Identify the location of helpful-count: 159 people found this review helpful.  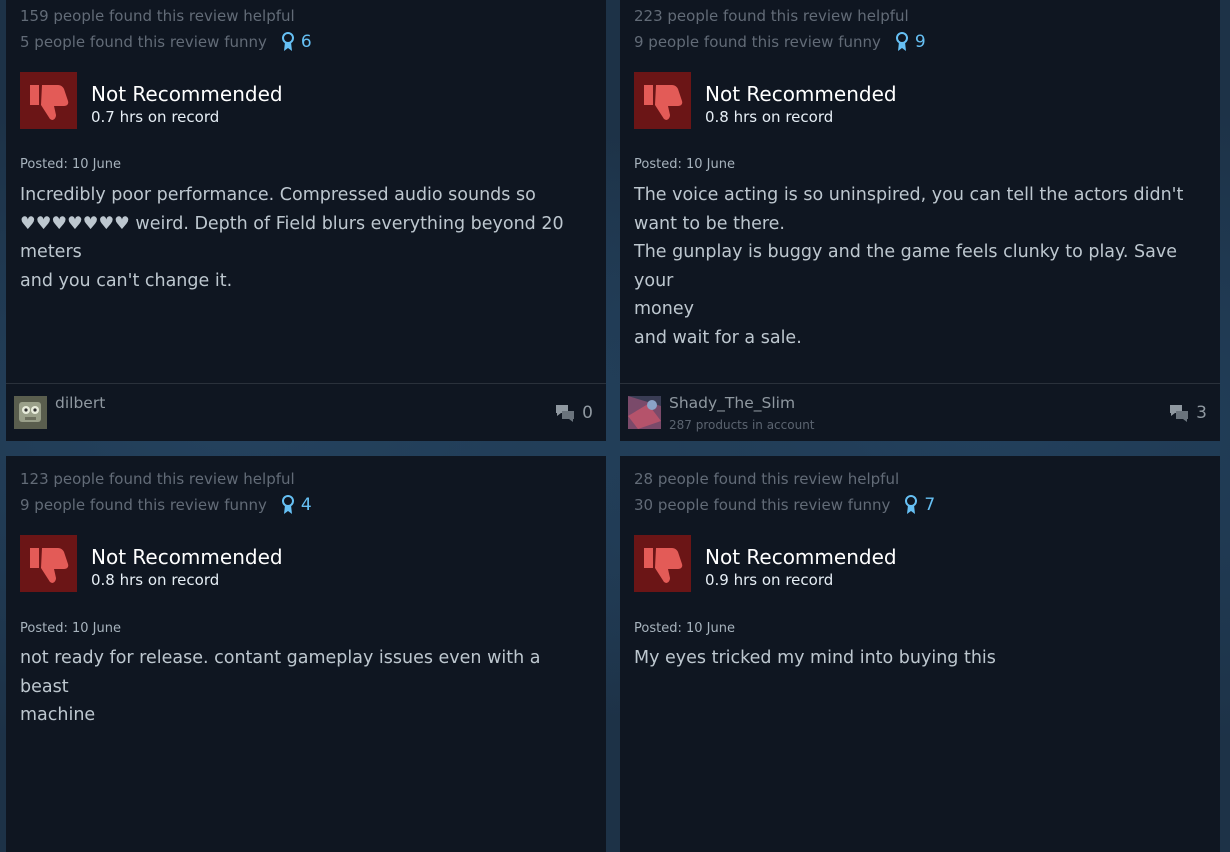
(157, 16).